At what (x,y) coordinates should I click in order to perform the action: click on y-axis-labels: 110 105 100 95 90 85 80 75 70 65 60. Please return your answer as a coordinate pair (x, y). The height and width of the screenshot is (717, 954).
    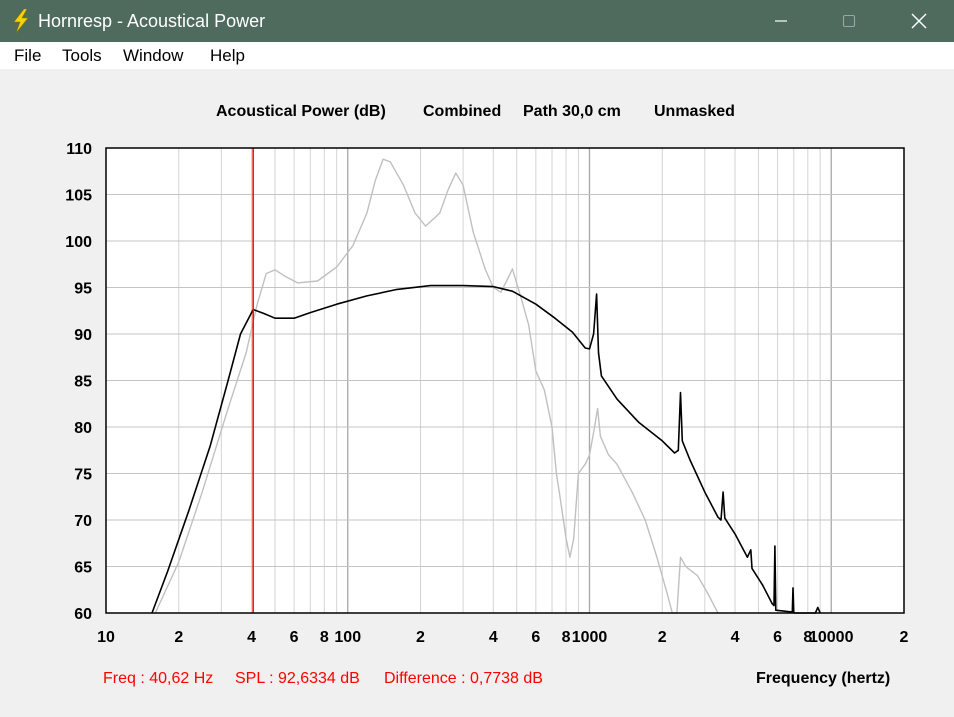
    Looking at the image, I should click on (78, 382).